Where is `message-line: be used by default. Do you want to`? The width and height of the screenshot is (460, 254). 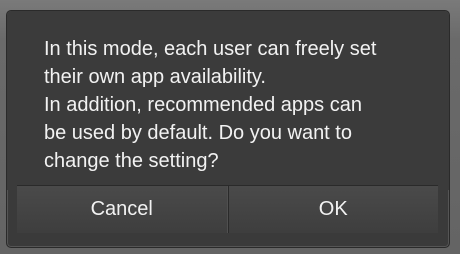
message-line: be used by default. Do you want to is located at coordinates (198, 133).